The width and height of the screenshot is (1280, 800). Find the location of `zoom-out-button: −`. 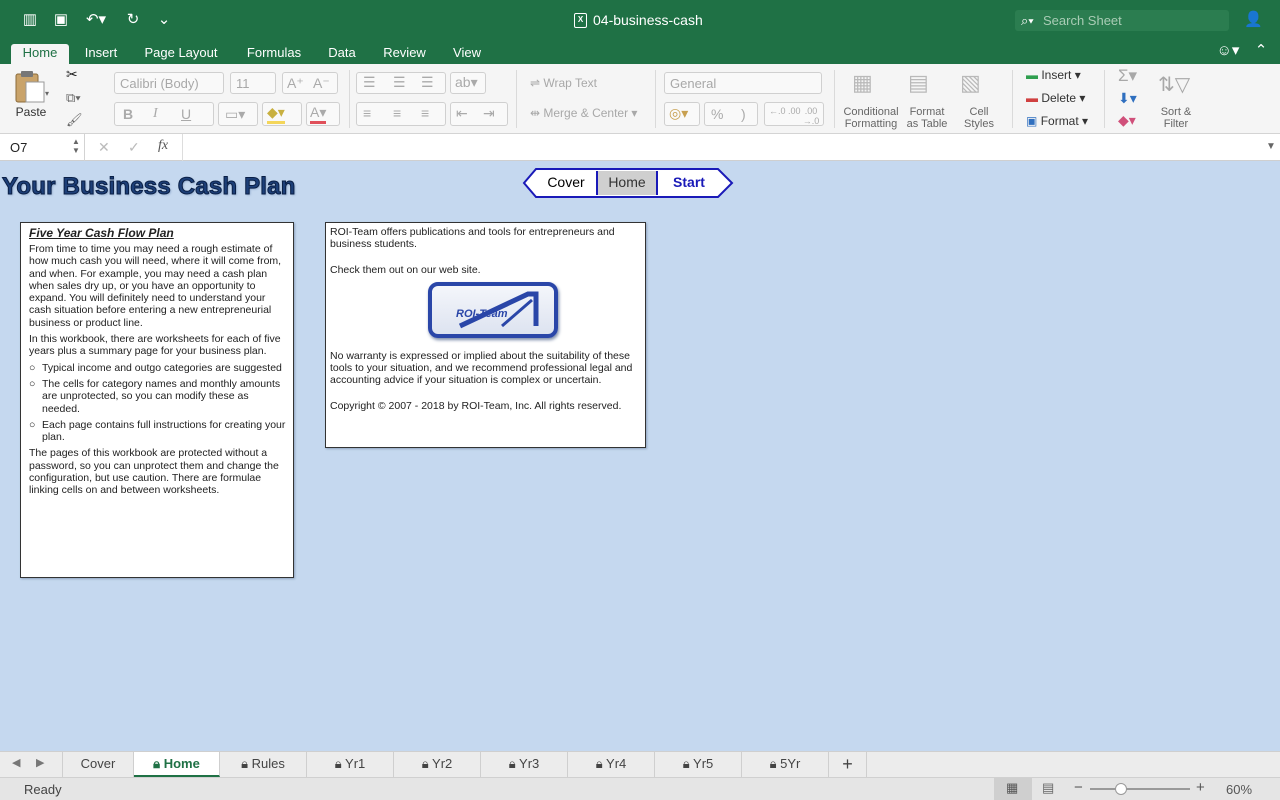

zoom-out-button: − is located at coordinates (1078, 787).